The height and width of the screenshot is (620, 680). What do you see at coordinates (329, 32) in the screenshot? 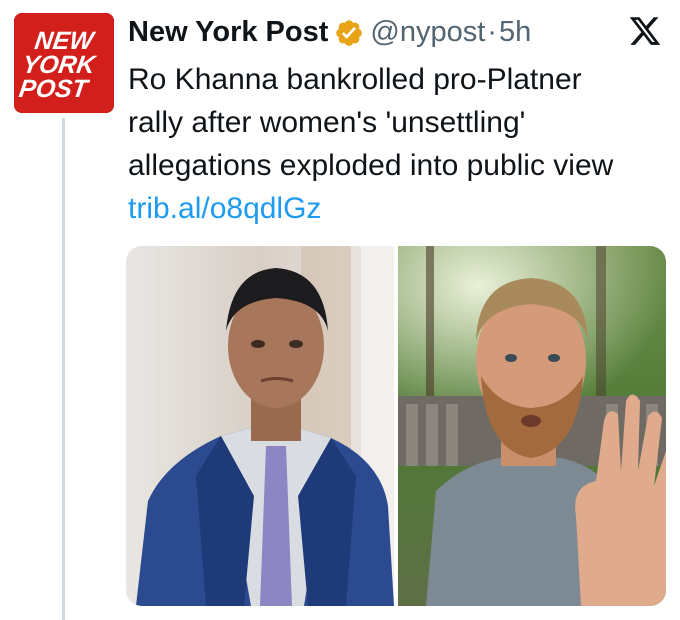
I see `tweet-header: New York Post @nypost · 5h` at bounding box center [329, 32].